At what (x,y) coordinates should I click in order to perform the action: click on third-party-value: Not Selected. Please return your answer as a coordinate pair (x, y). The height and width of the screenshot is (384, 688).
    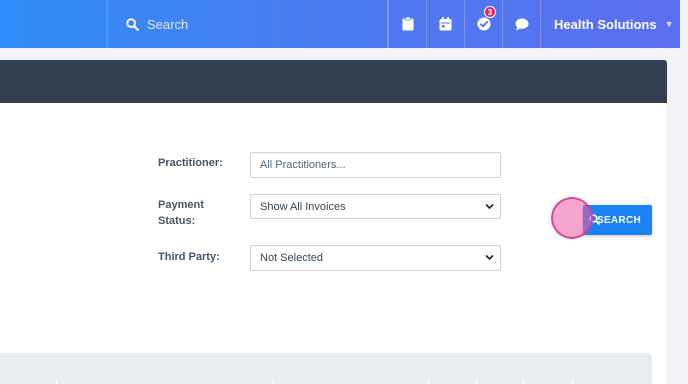
    Looking at the image, I should click on (291, 258).